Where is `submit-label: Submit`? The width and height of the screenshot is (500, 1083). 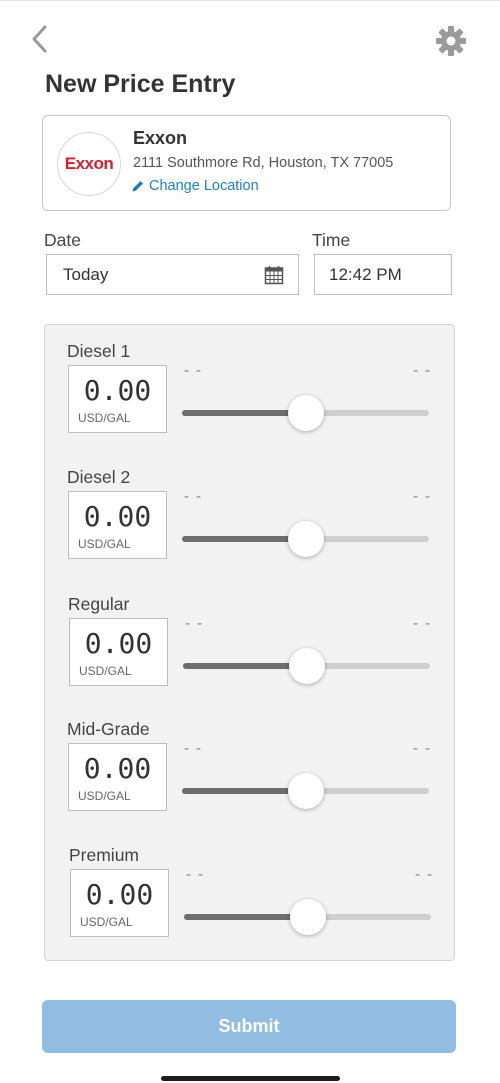 submit-label: Submit is located at coordinates (249, 1026).